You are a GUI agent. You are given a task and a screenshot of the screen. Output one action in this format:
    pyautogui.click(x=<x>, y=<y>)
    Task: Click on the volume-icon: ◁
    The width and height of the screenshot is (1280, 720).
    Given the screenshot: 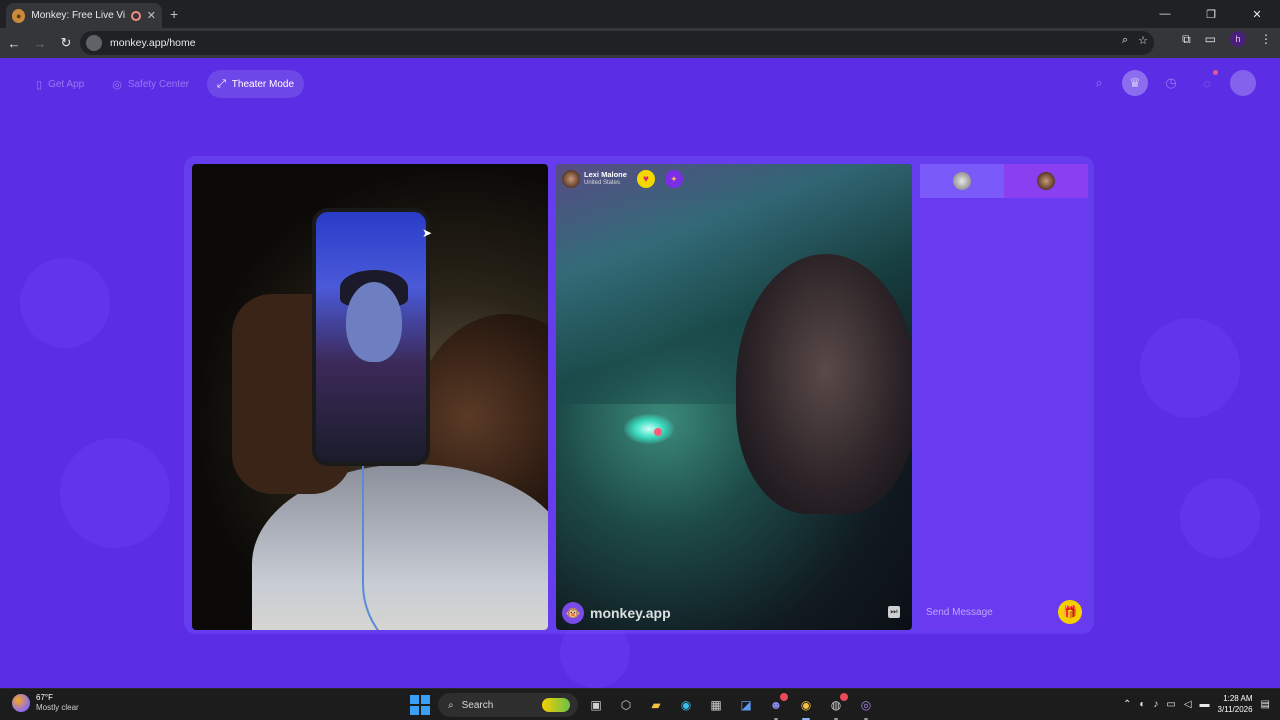 What is the action you would take?
    pyautogui.click(x=1188, y=704)
    